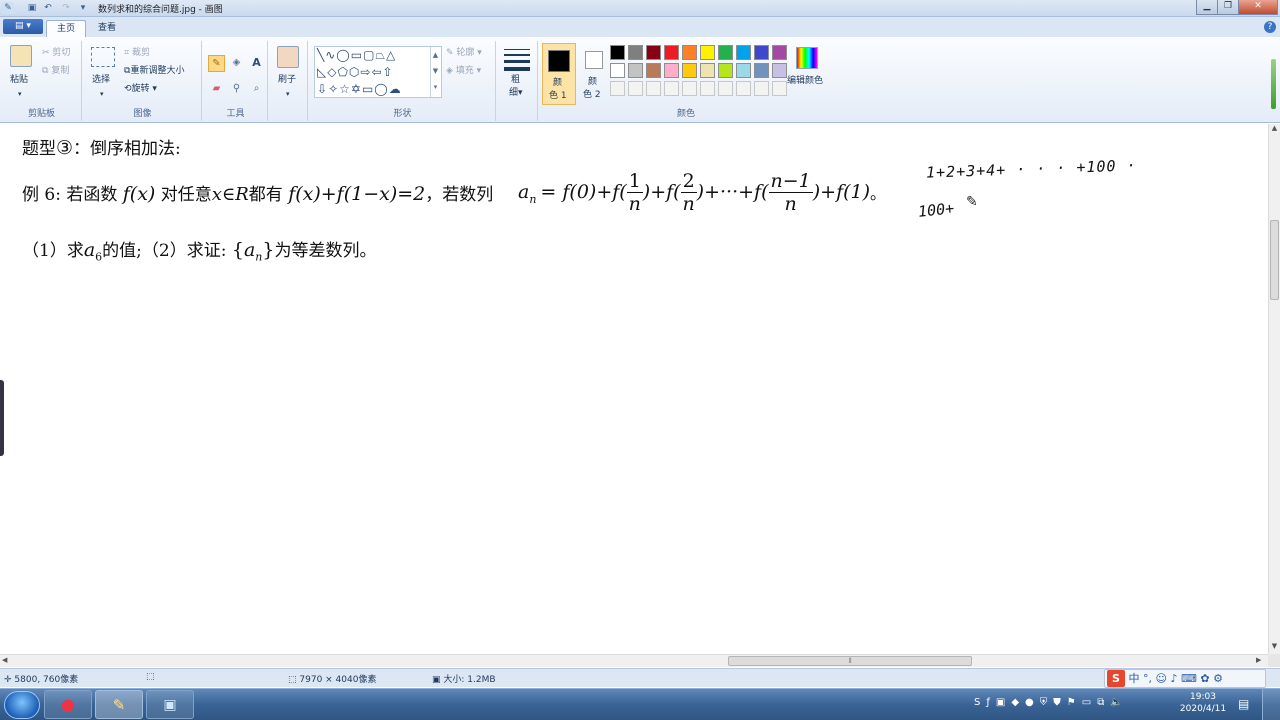 This screenshot has height=720, width=1280. What do you see at coordinates (1270, 27) in the screenshot?
I see `help-icon: ?` at bounding box center [1270, 27].